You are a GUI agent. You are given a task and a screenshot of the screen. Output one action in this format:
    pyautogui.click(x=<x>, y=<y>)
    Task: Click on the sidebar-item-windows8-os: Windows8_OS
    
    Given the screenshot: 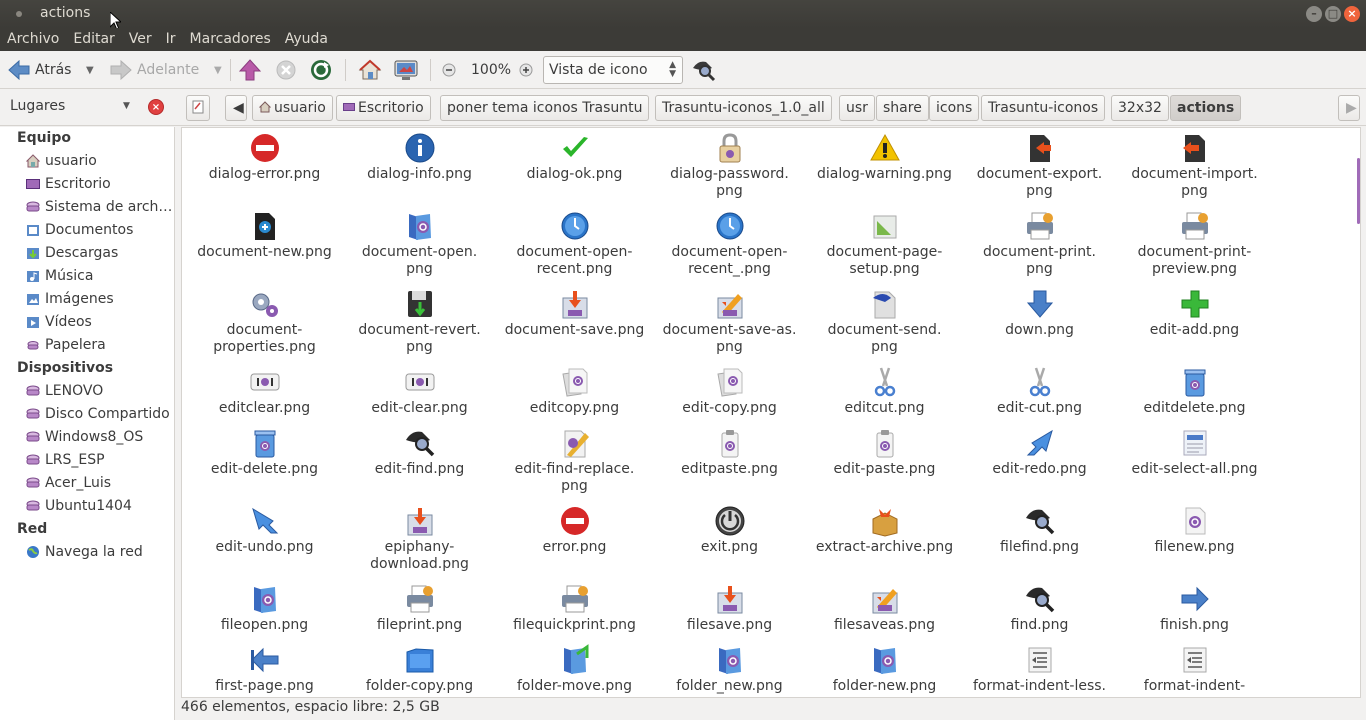 What is the action you would take?
    pyautogui.click(x=84, y=437)
    